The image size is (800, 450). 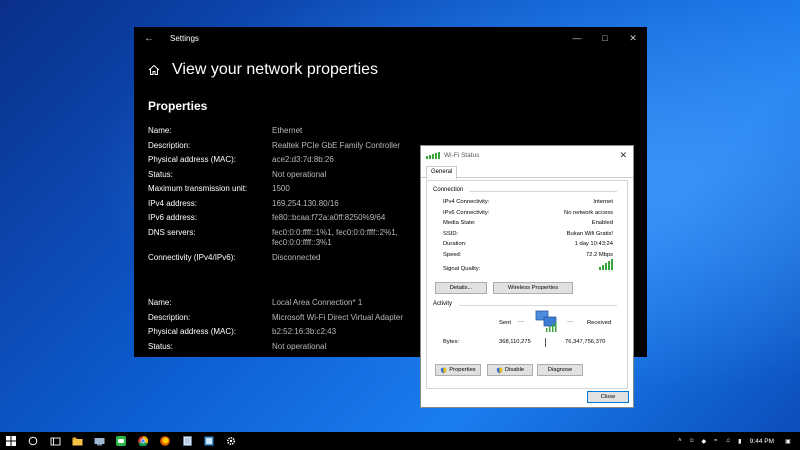 What do you see at coordinates (728, 441) in the screenshot?
I see `speaker-icon: ♫` at bounding box center [728, 441].